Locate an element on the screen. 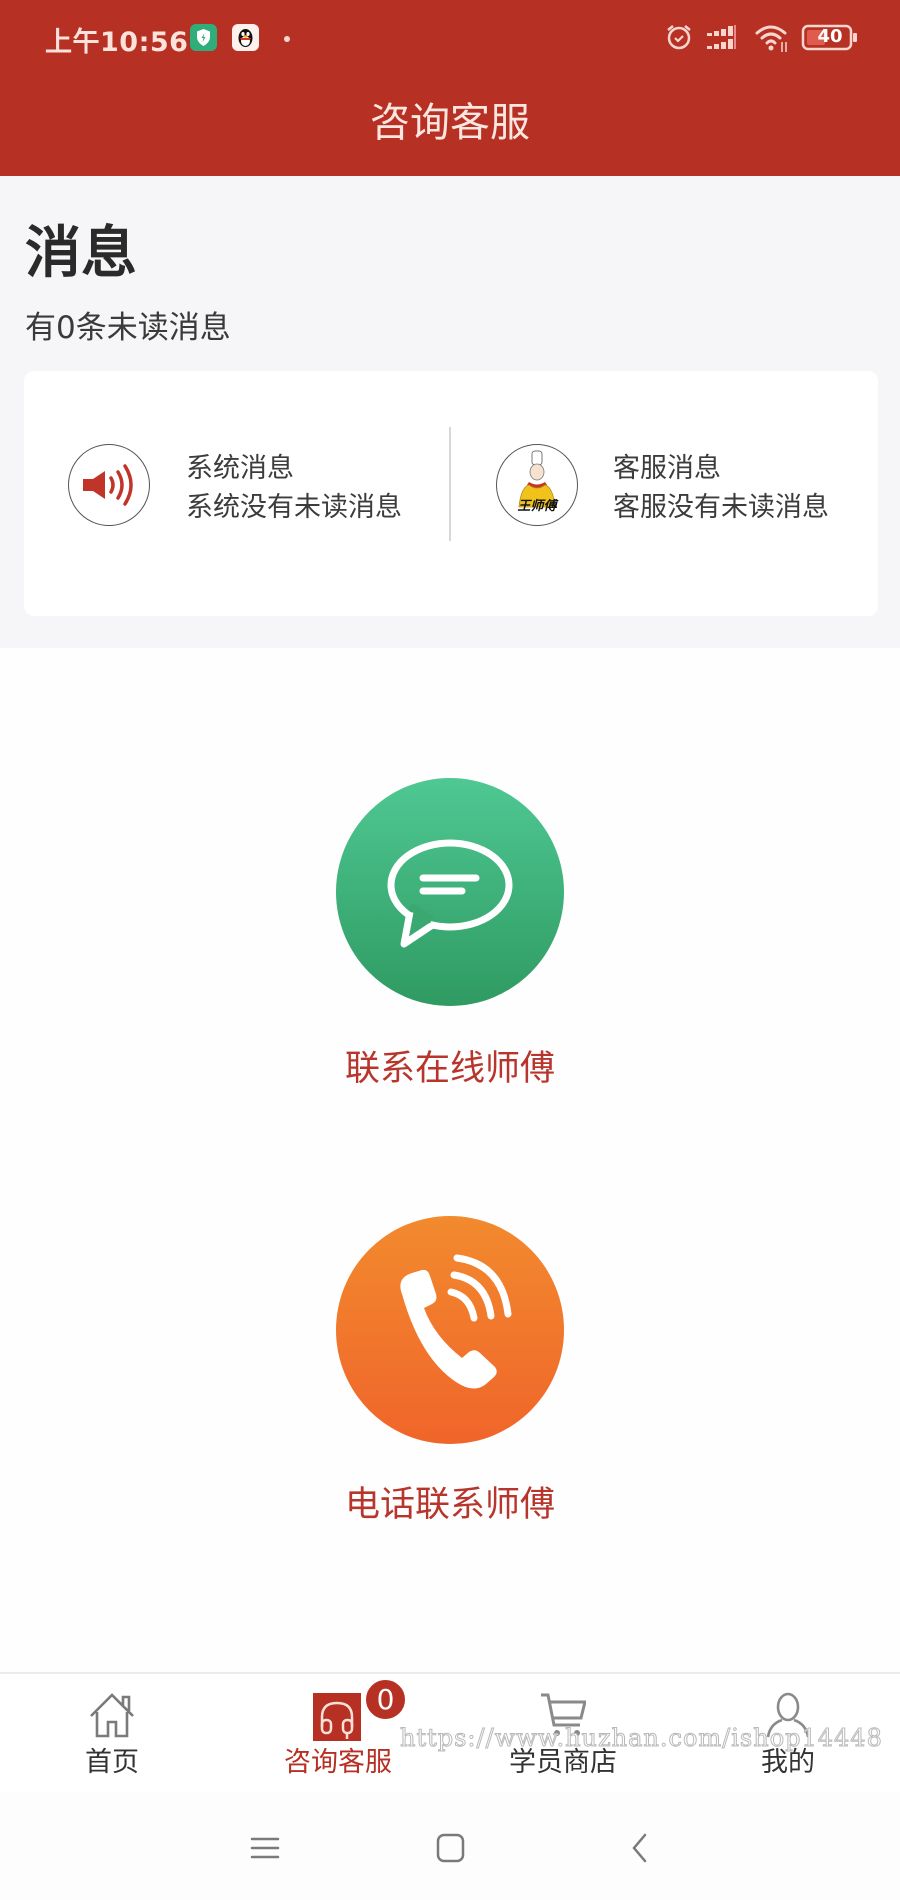 This screenshot has width=900, height=1900. unread-summary: 有0条未读消息 is located at coordinates (128, 328).